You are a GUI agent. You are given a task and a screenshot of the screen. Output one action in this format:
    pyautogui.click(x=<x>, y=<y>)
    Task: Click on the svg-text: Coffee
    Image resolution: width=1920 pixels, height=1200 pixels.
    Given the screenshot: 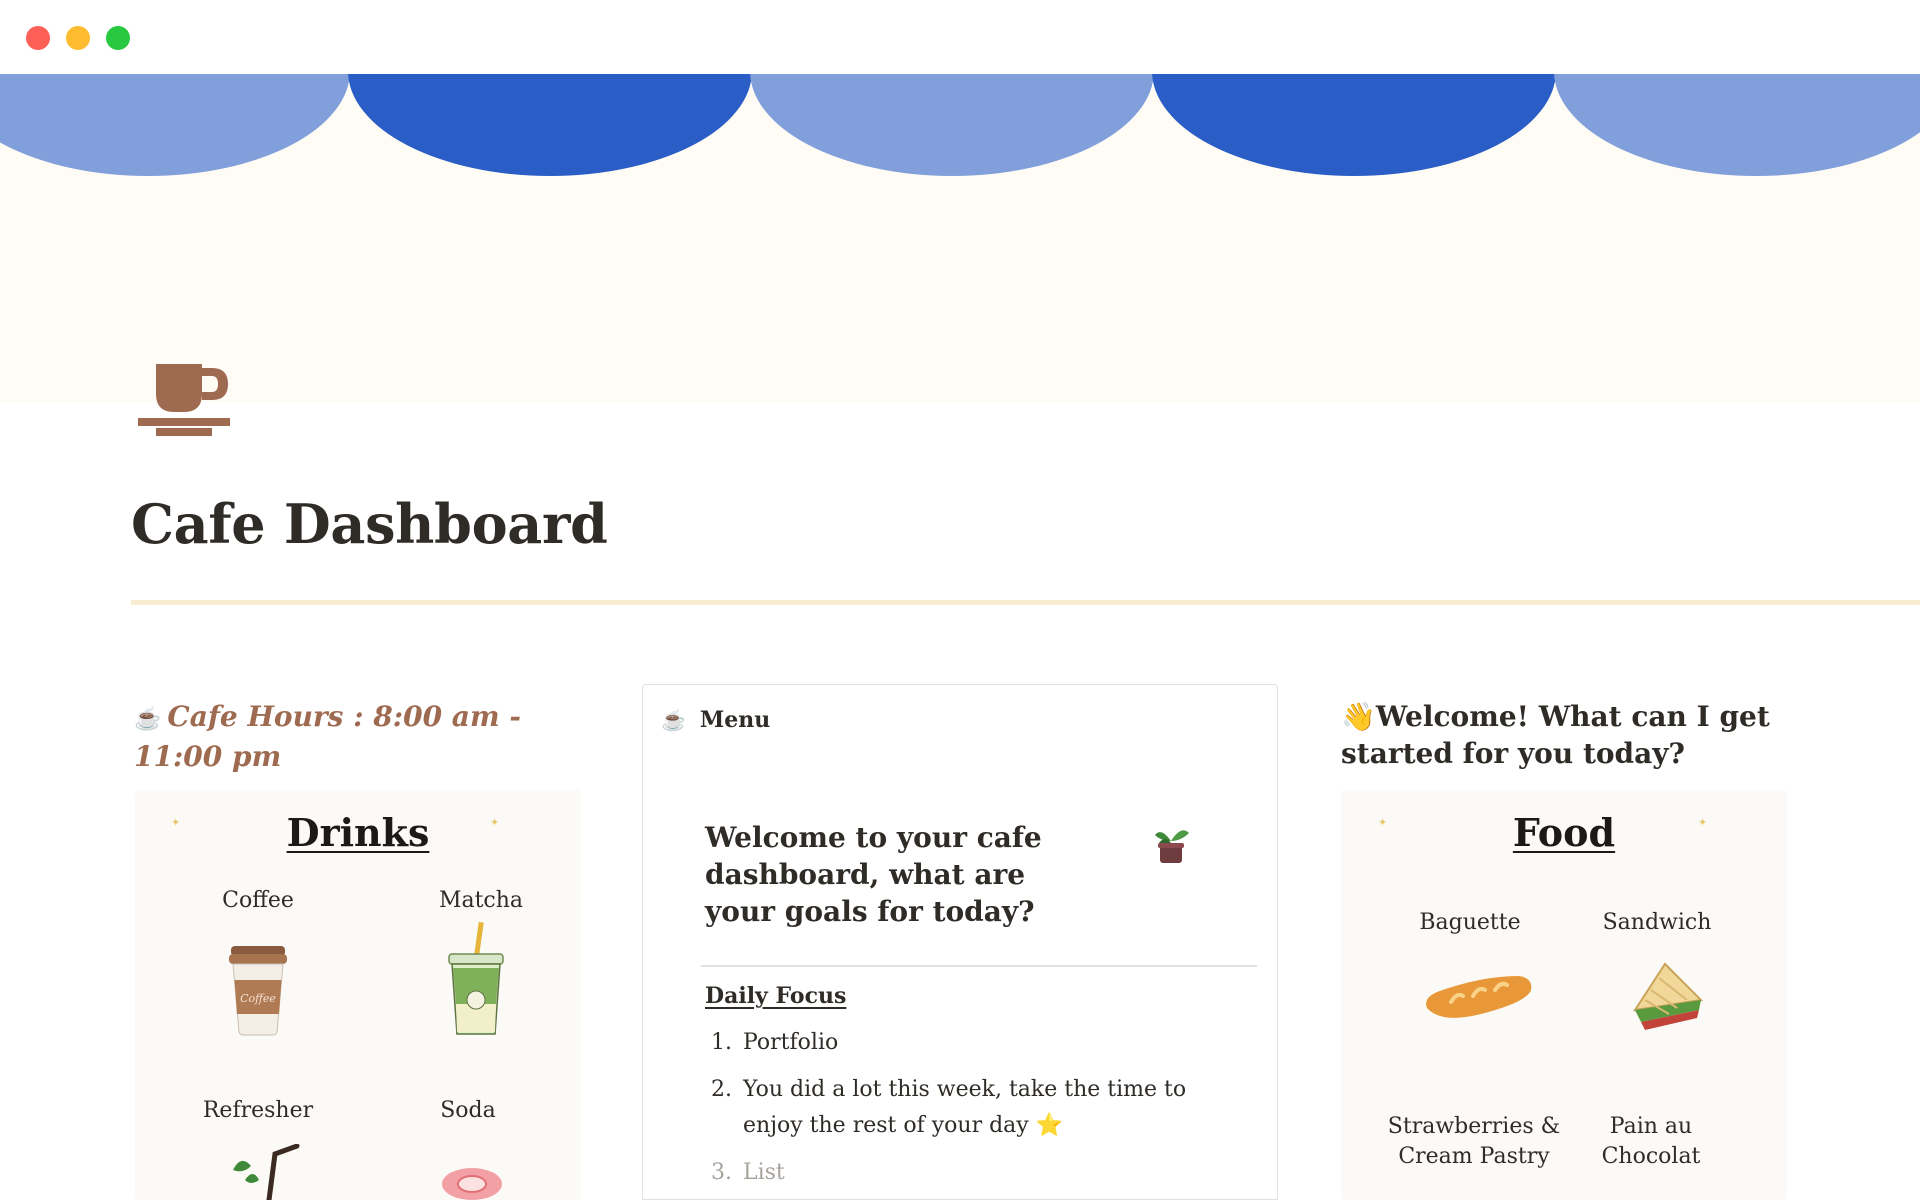 What is the action you would take?
    pyautogui.click(x=258, y=998)
    